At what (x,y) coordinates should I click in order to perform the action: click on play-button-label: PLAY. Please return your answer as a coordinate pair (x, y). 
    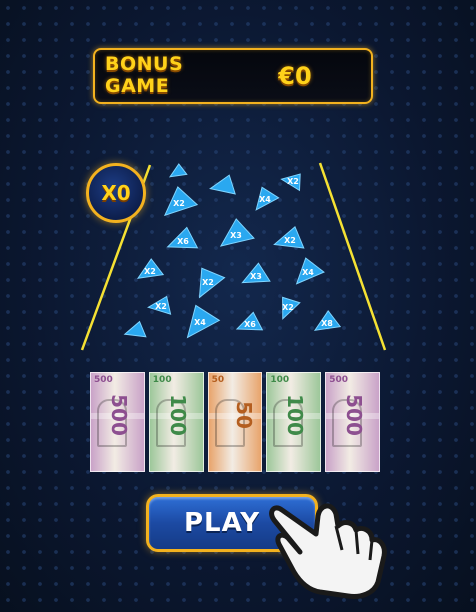
    Looking at the image, I should click on (222, 523).